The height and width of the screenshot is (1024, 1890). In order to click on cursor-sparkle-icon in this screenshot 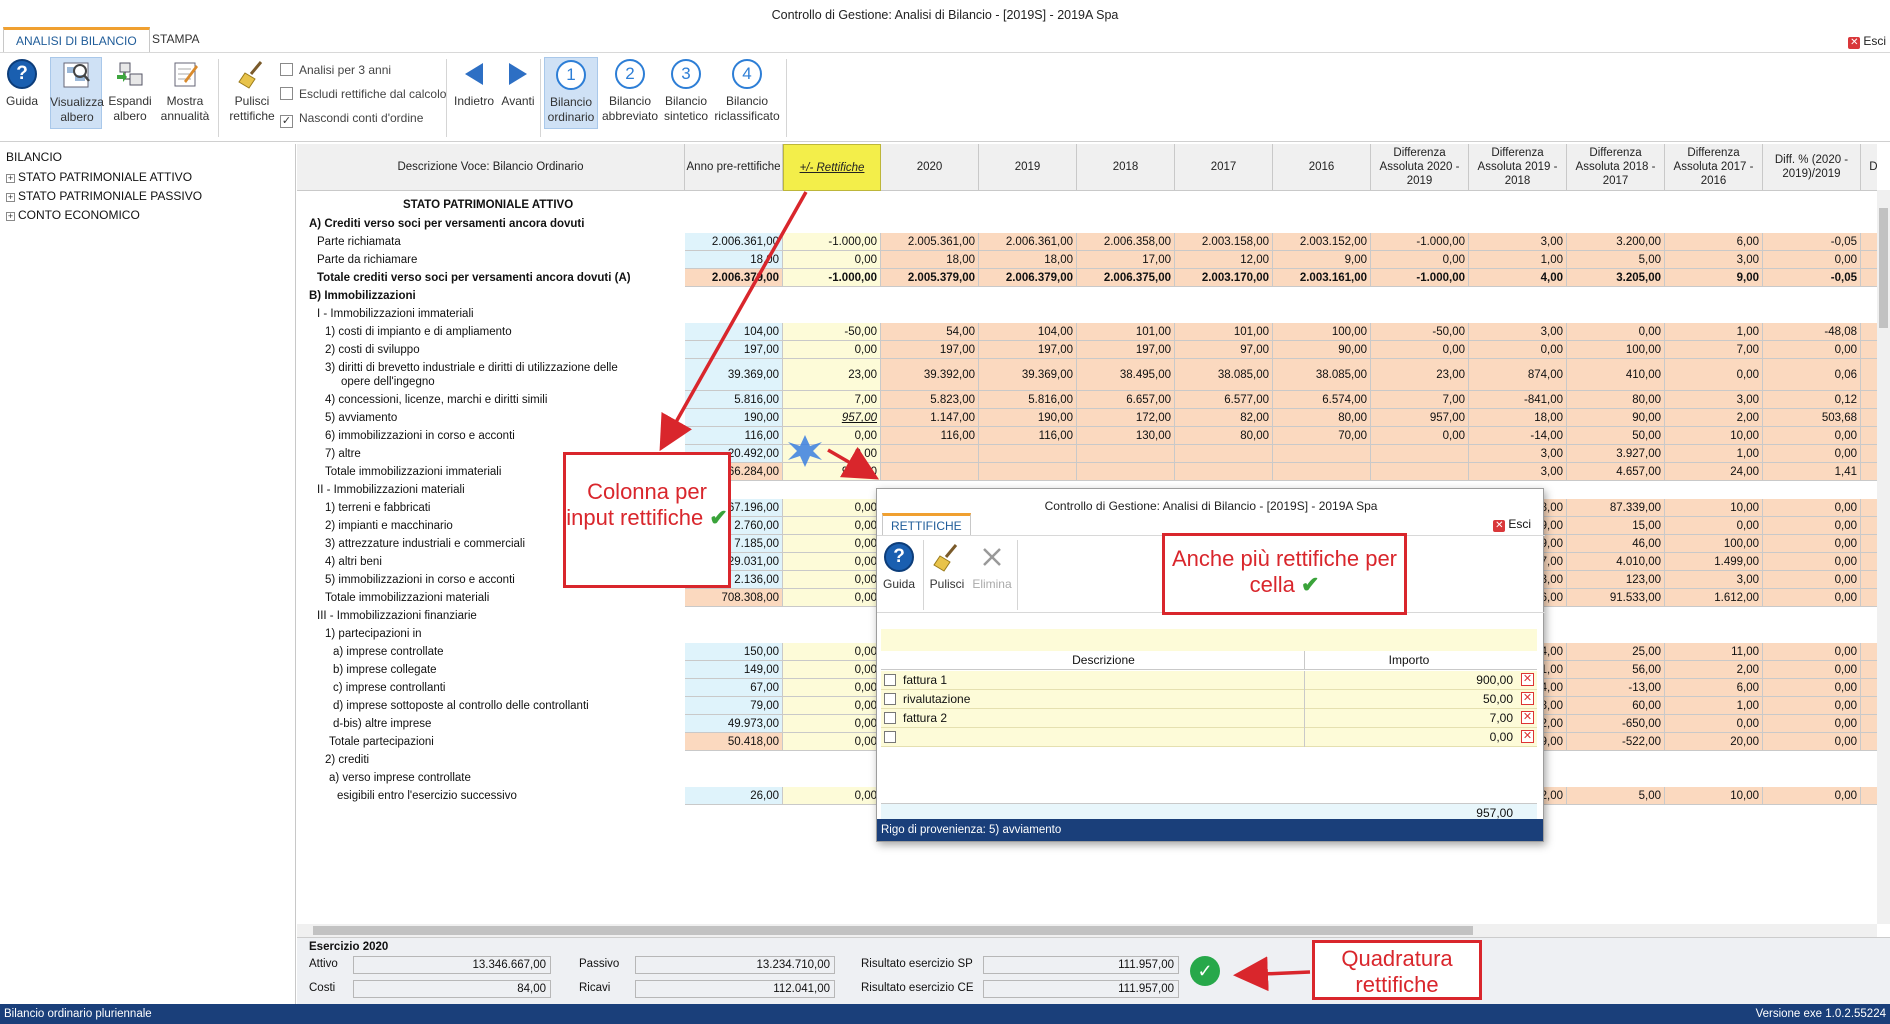, I will do `click(805, 451)`.